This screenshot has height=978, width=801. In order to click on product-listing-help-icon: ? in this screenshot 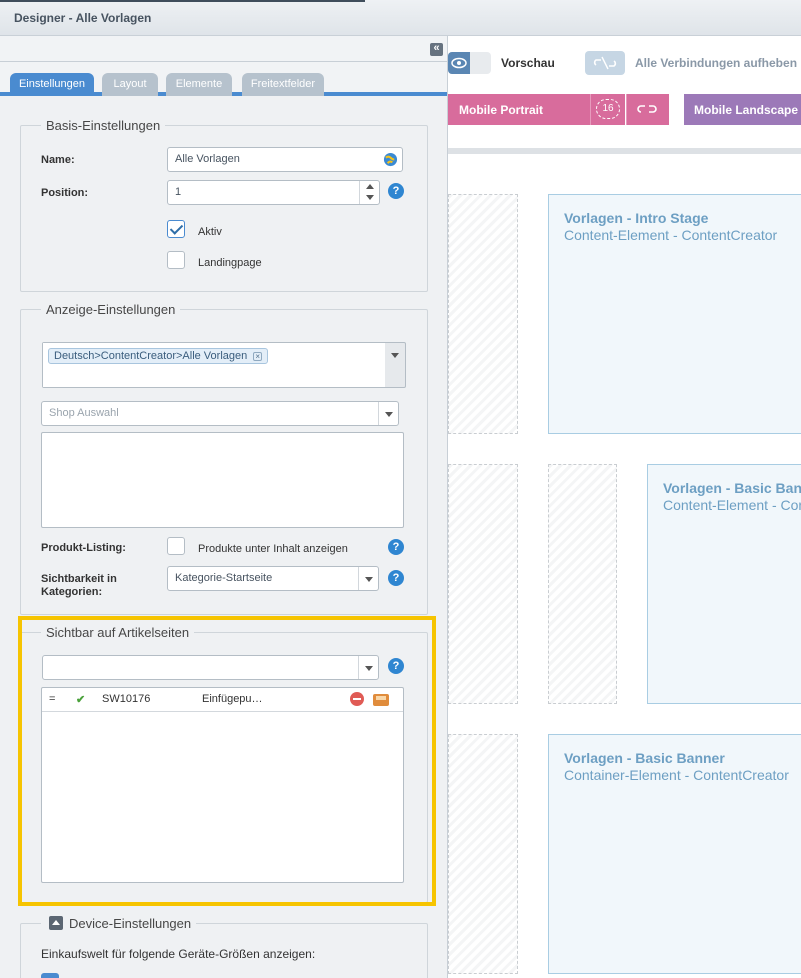, I will do `click(396, 547)`.